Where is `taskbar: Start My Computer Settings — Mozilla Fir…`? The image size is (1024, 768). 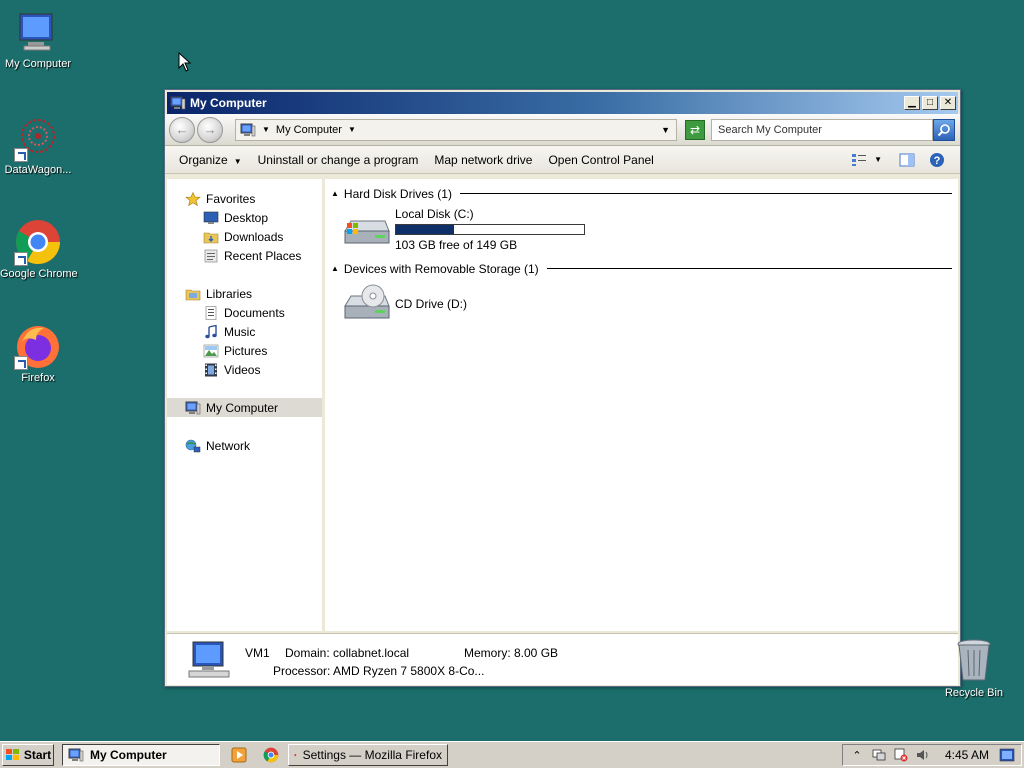 taskbar: Start My Computer Settings — Mozilla Fir… is located at coordinates (512, 754).